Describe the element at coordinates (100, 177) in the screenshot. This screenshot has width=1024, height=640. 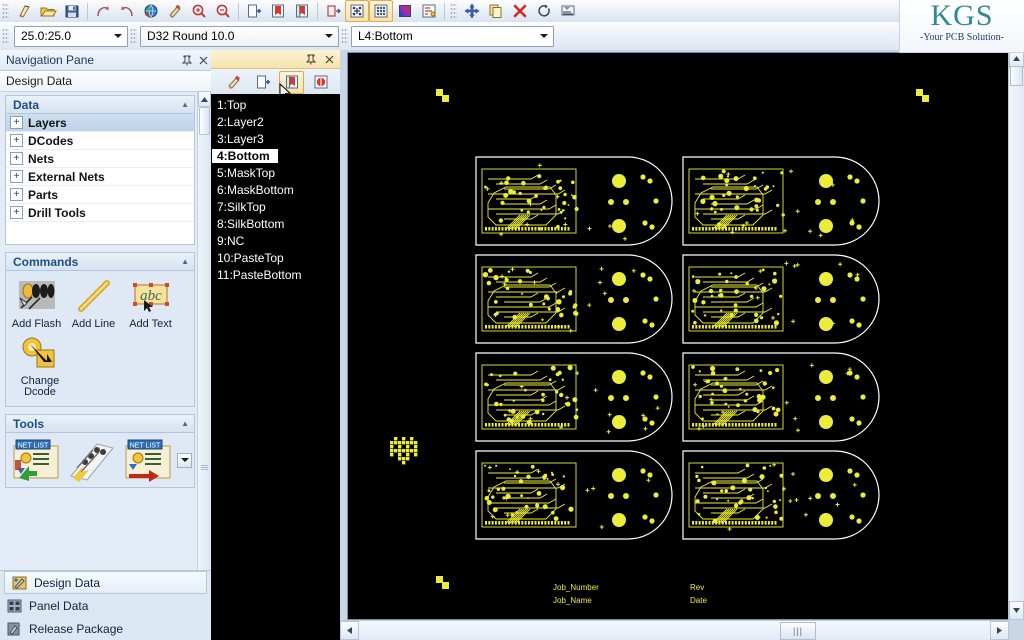
I see `sidebar-item-external-nets: + External Nets` at that location.